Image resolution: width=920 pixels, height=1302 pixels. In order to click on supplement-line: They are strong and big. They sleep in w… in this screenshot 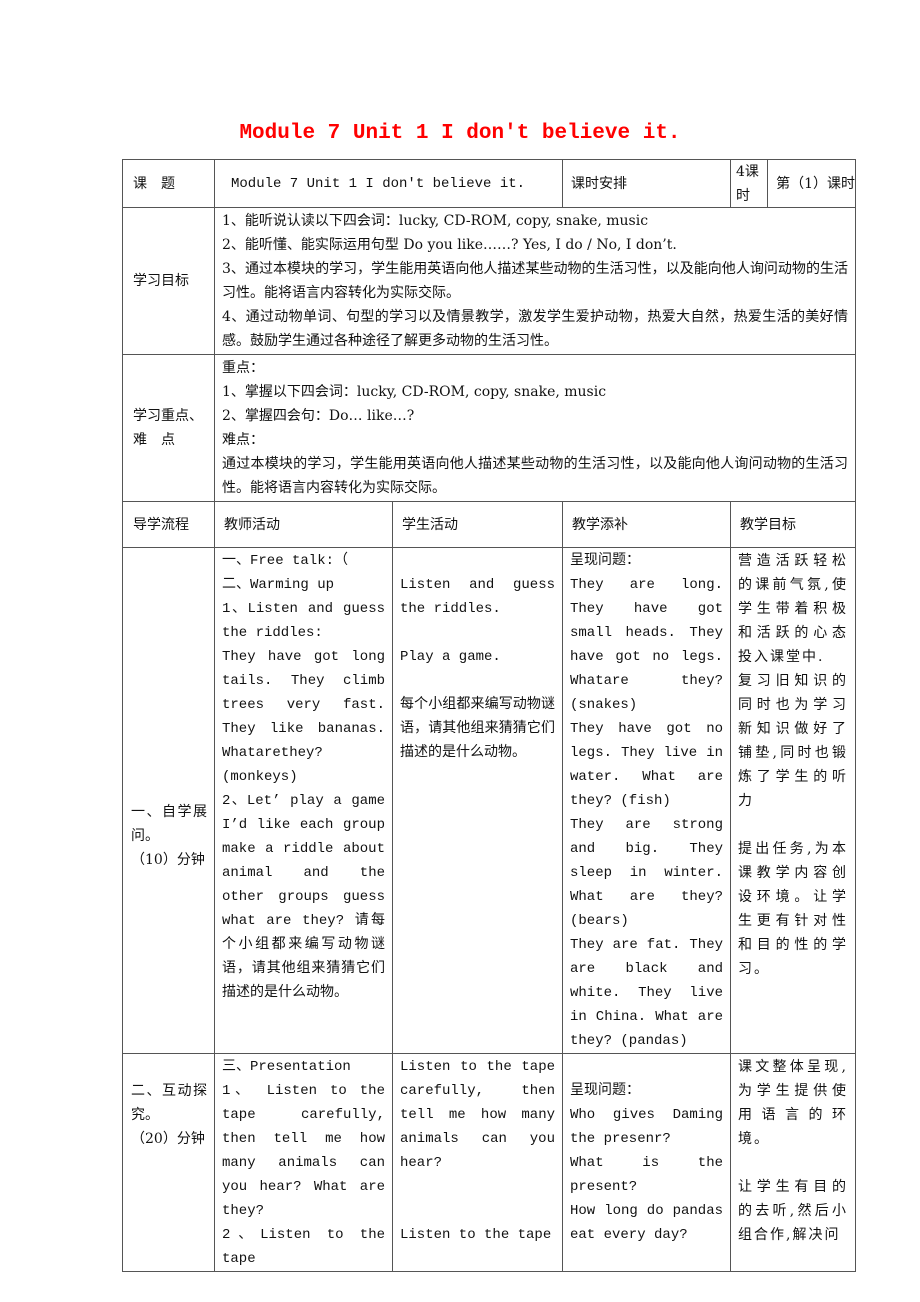, I will do `click(646, 873)`.